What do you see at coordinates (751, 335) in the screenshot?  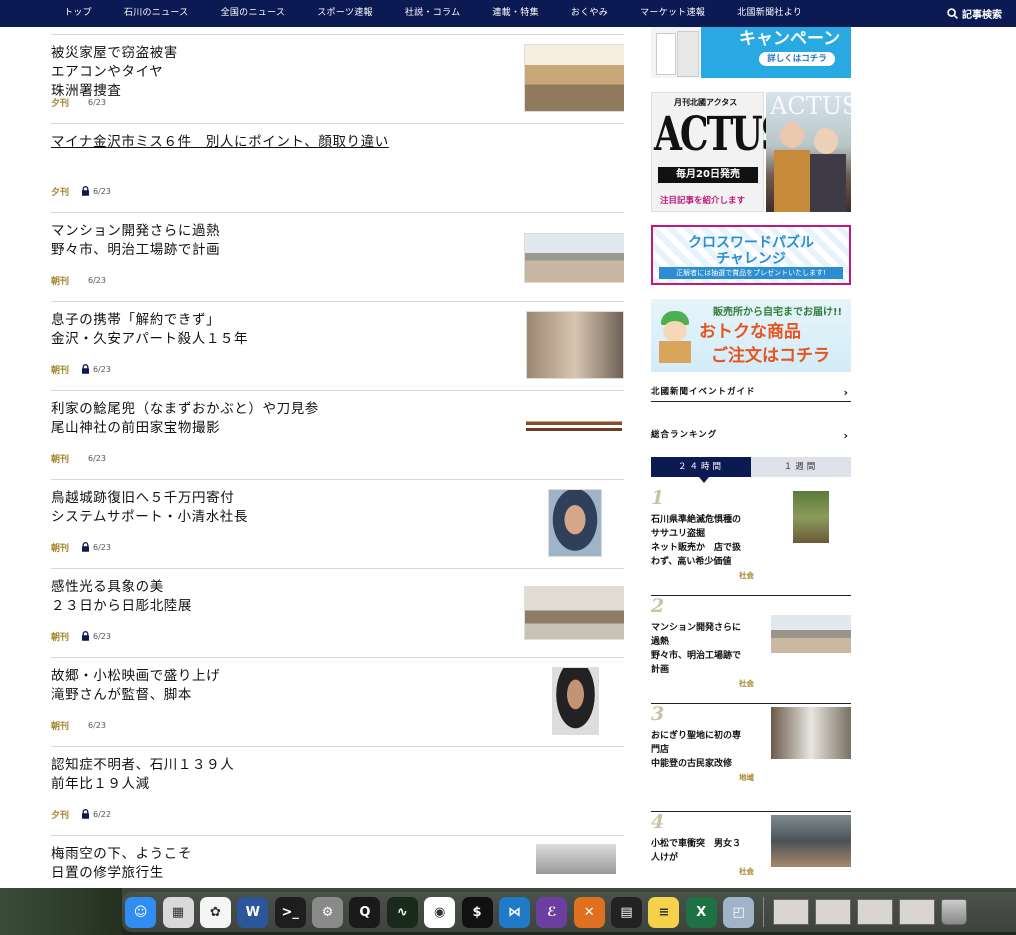 I see `delivery-banner: 販売所から自宅までお届け!! おトクな商品 ご注文はコチラ` at bounding box center [751, 335].